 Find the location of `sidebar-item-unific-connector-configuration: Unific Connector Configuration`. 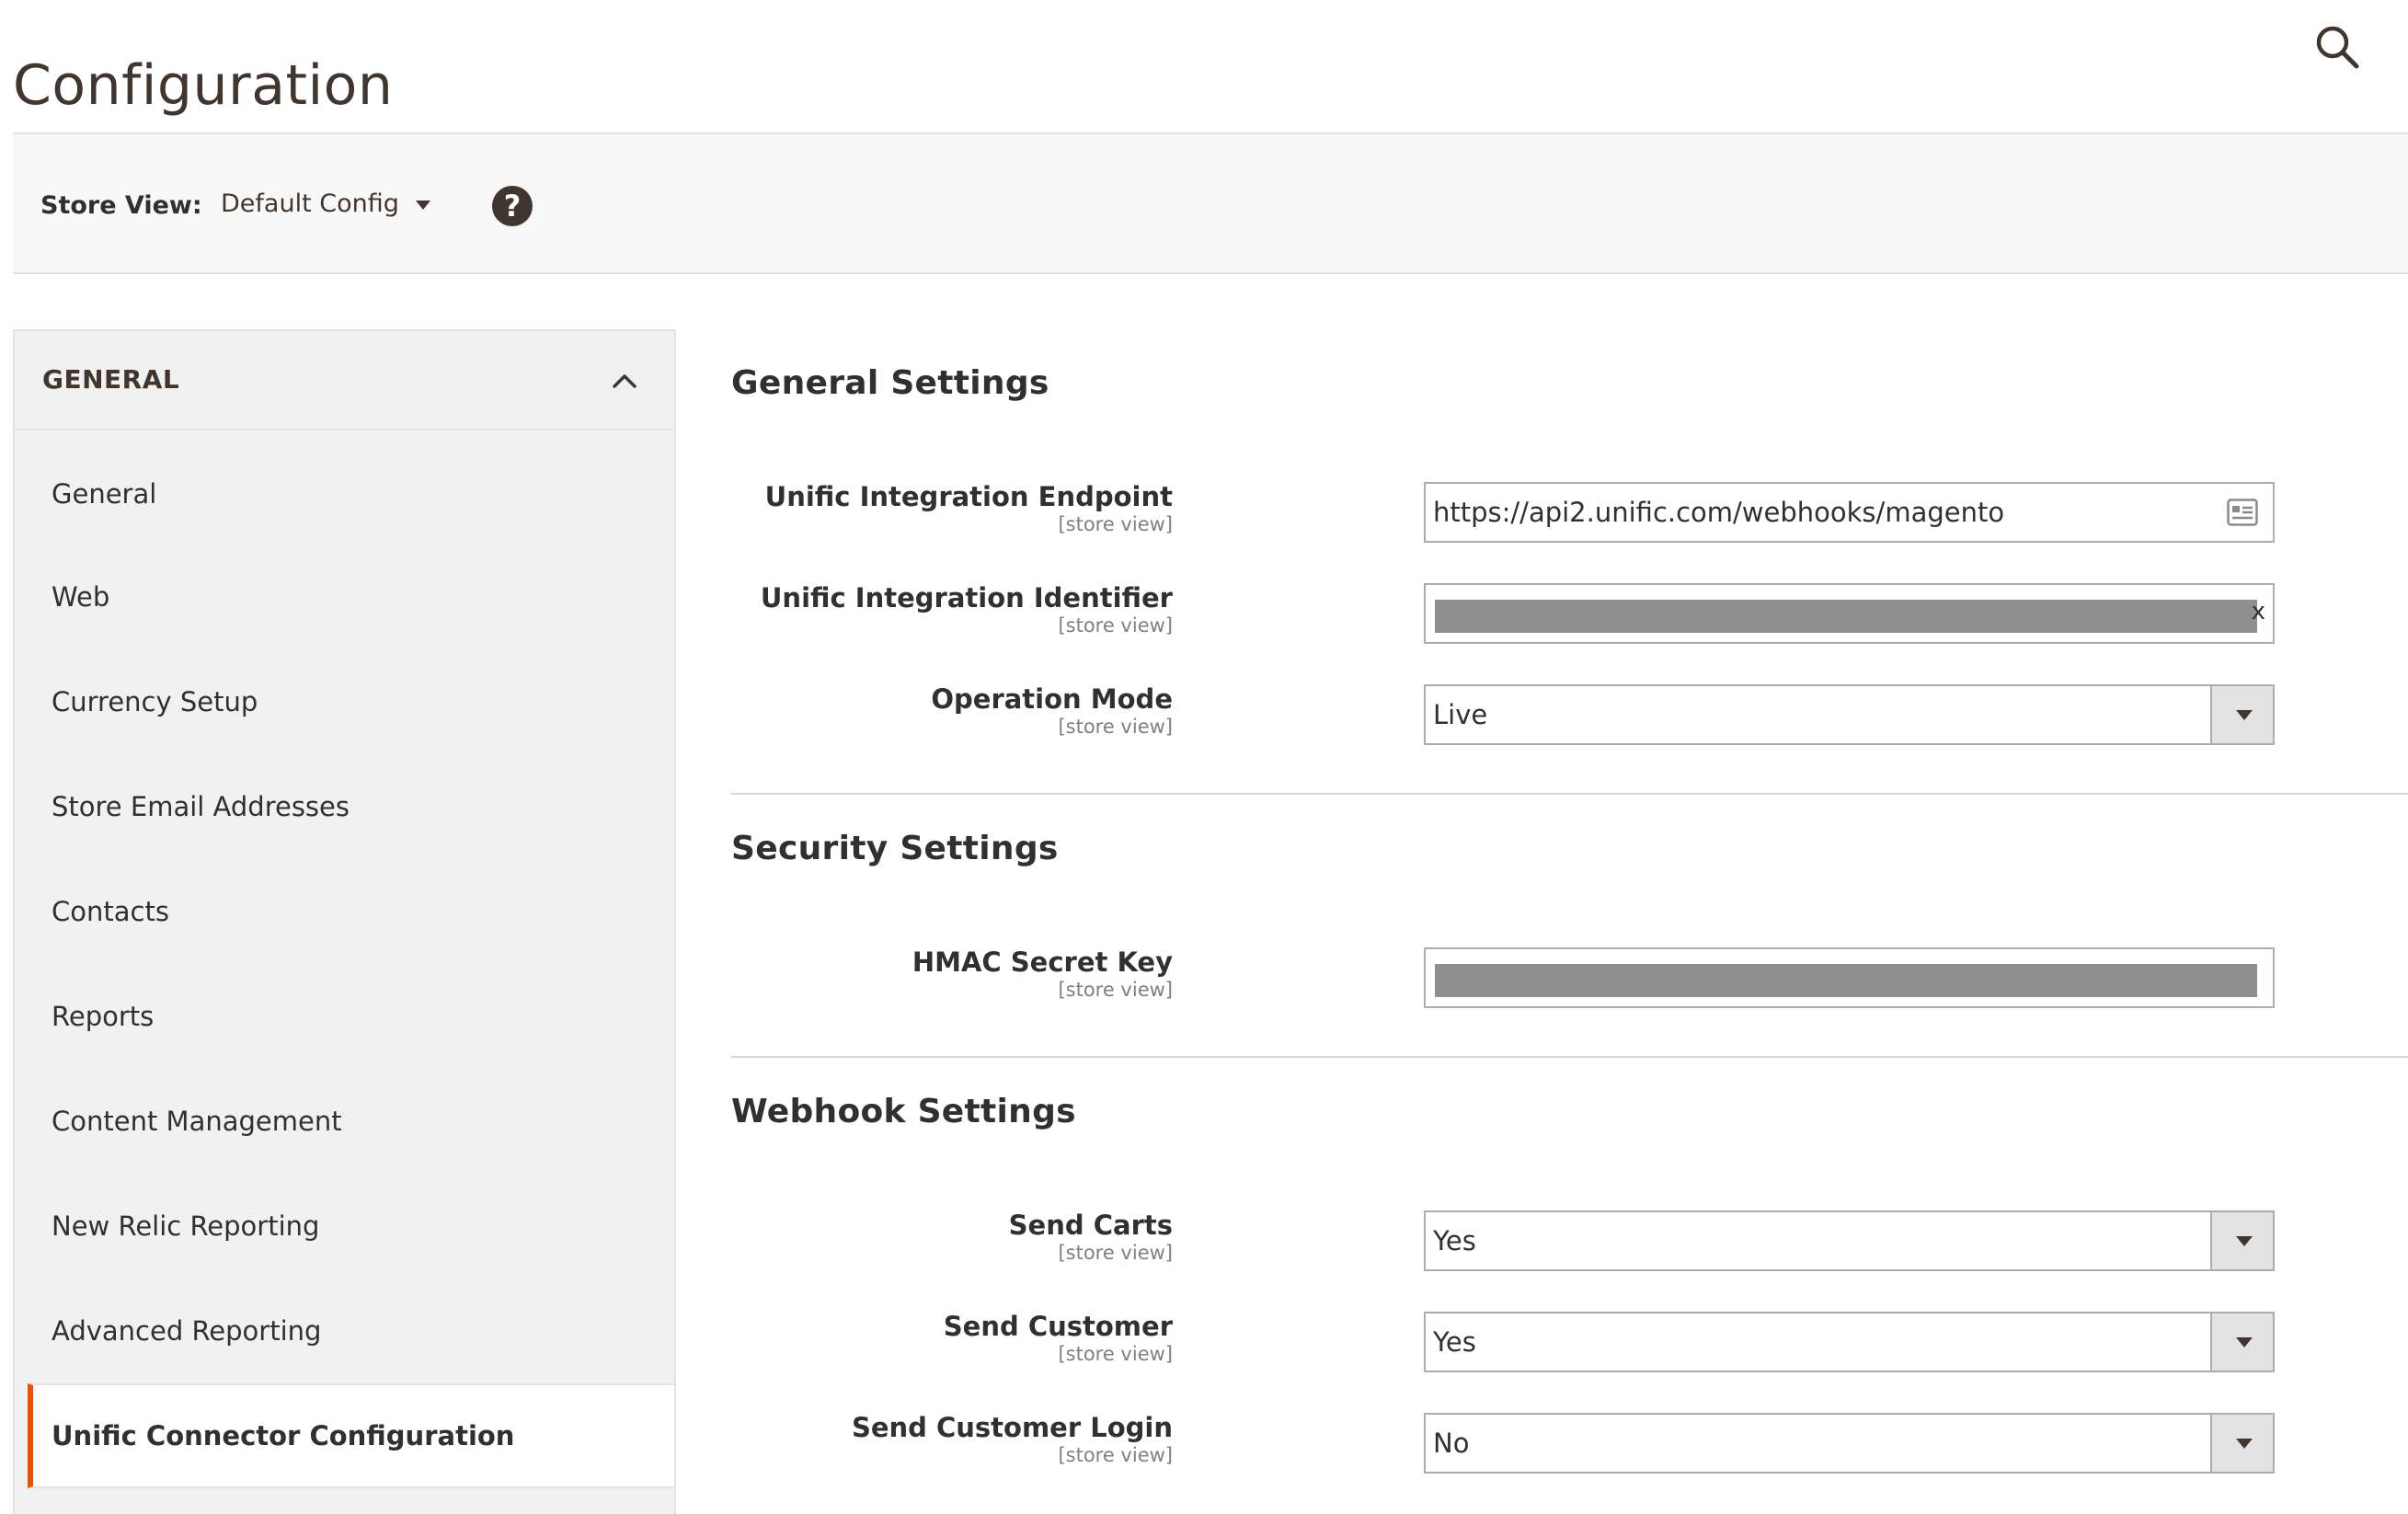

sidebar-item-unific-connector-configuration: Unific Connector Configuration is located at coordinates (351, 1435).